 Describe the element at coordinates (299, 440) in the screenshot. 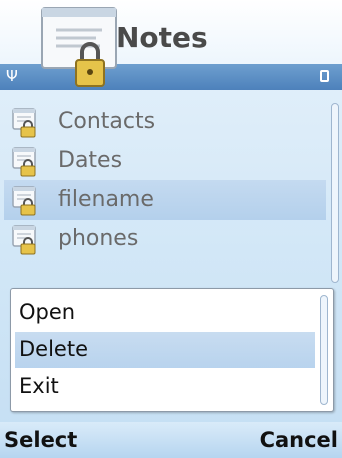

I see `cancel-softkey: Cancel` at that location.